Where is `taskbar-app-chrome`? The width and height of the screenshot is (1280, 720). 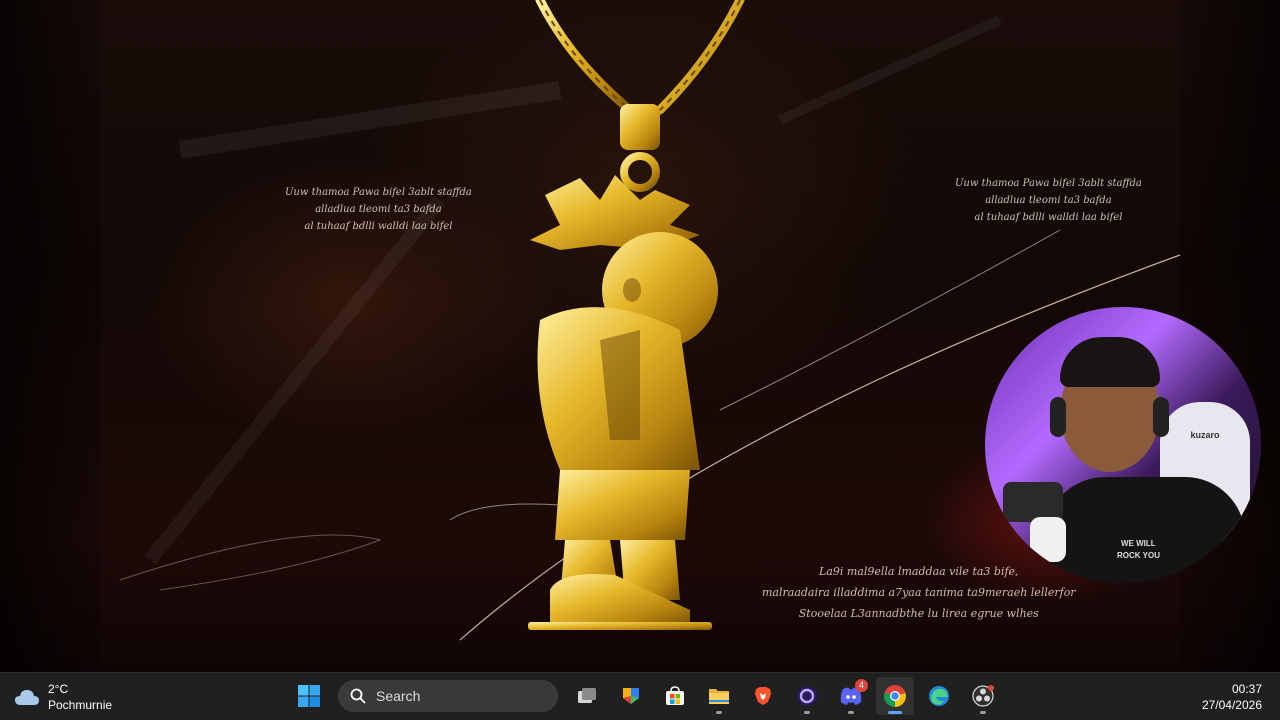
taskbar-app-chrome is located at coordinates (895, 696).